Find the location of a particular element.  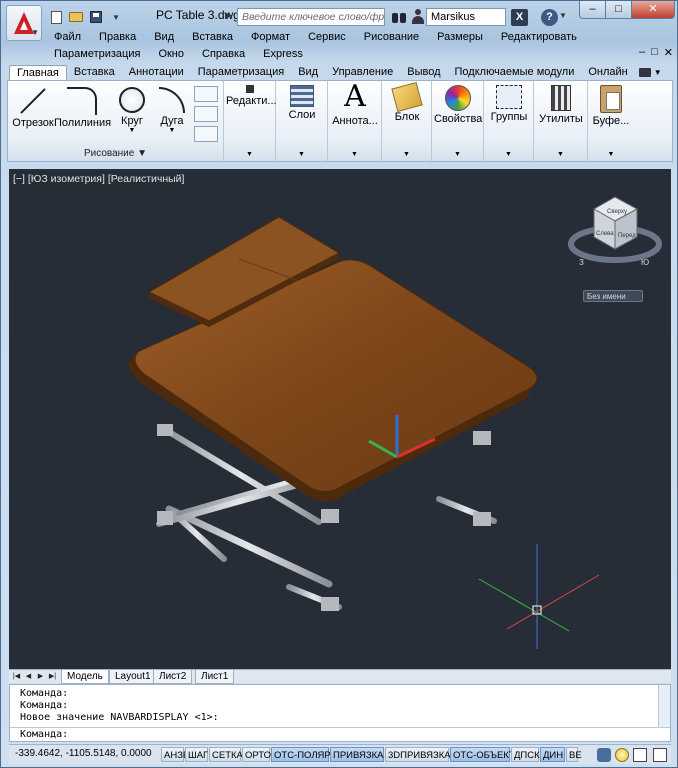

status-toggle-3: ОРТО is located at coordinates (256, 754).